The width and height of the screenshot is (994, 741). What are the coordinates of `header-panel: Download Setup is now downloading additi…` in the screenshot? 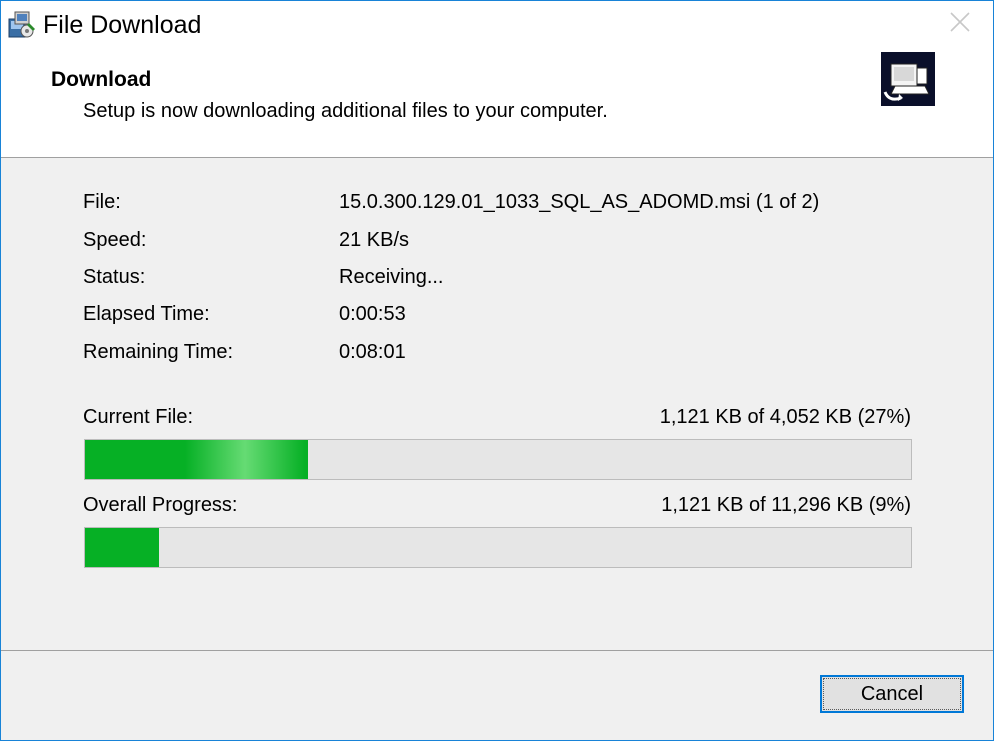 It's located at (497, 103).